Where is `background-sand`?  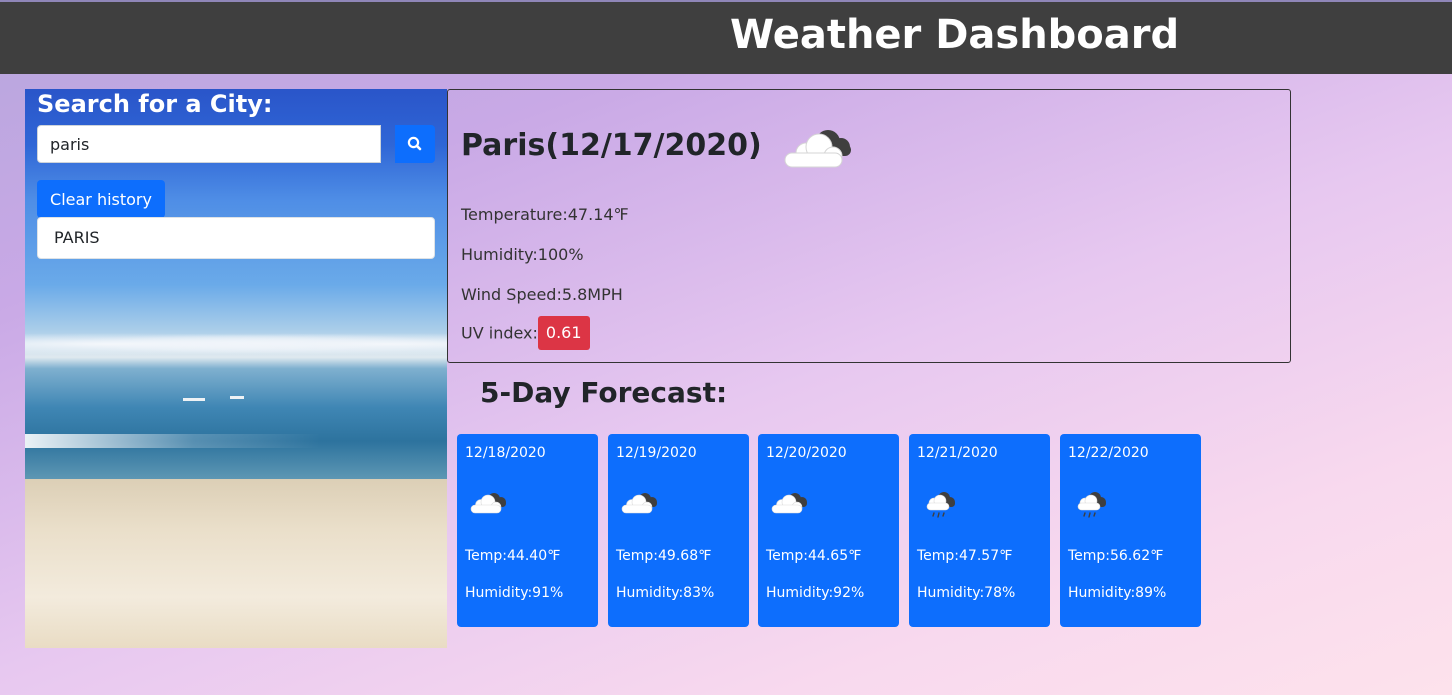 background-sand is located at coordinates (236, 563).